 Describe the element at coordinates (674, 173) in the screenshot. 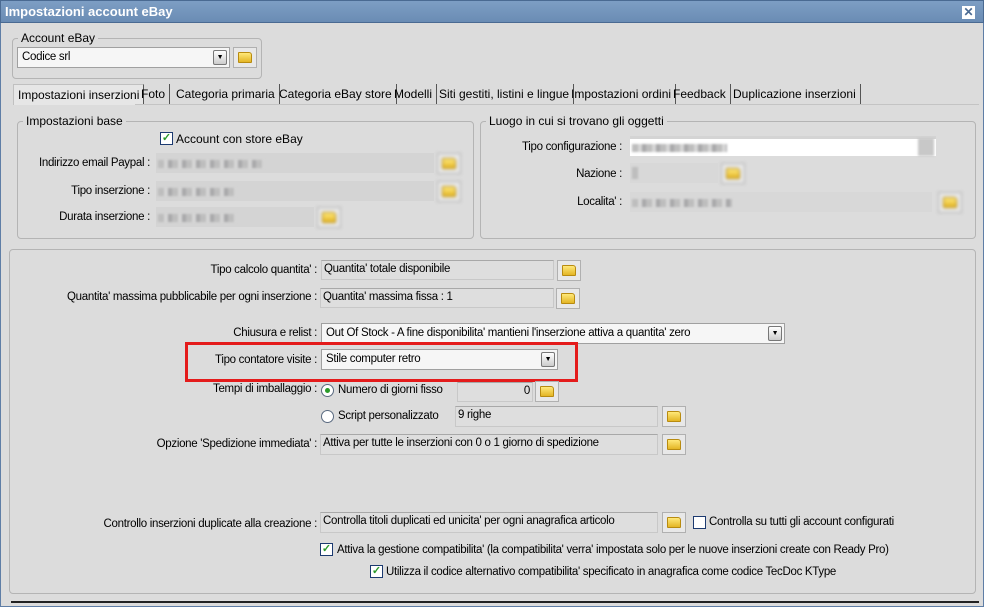

I see `nazione-field` at that location.